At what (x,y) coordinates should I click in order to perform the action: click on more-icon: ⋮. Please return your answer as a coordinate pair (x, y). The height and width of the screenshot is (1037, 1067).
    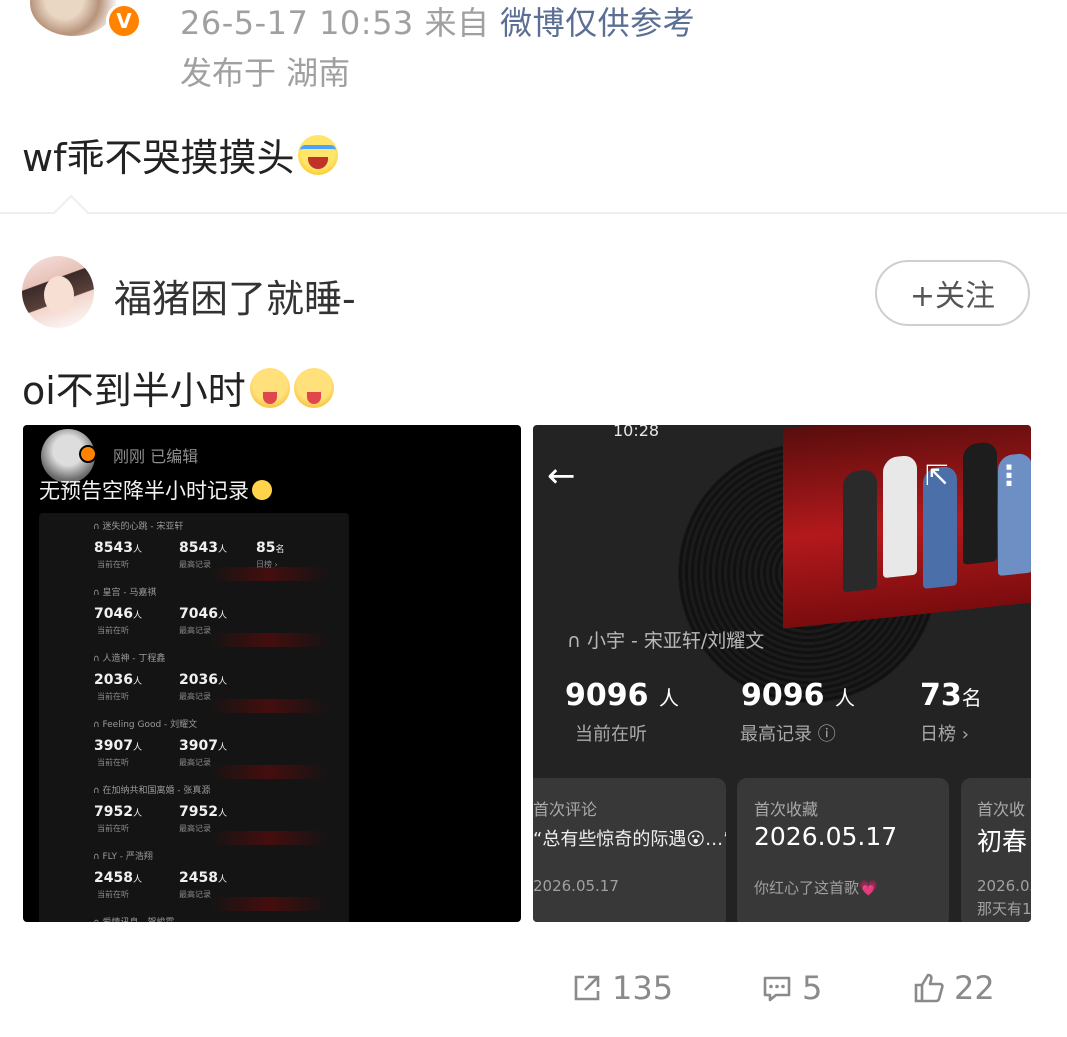
    Looking at the image, I should click on (1009, 475).